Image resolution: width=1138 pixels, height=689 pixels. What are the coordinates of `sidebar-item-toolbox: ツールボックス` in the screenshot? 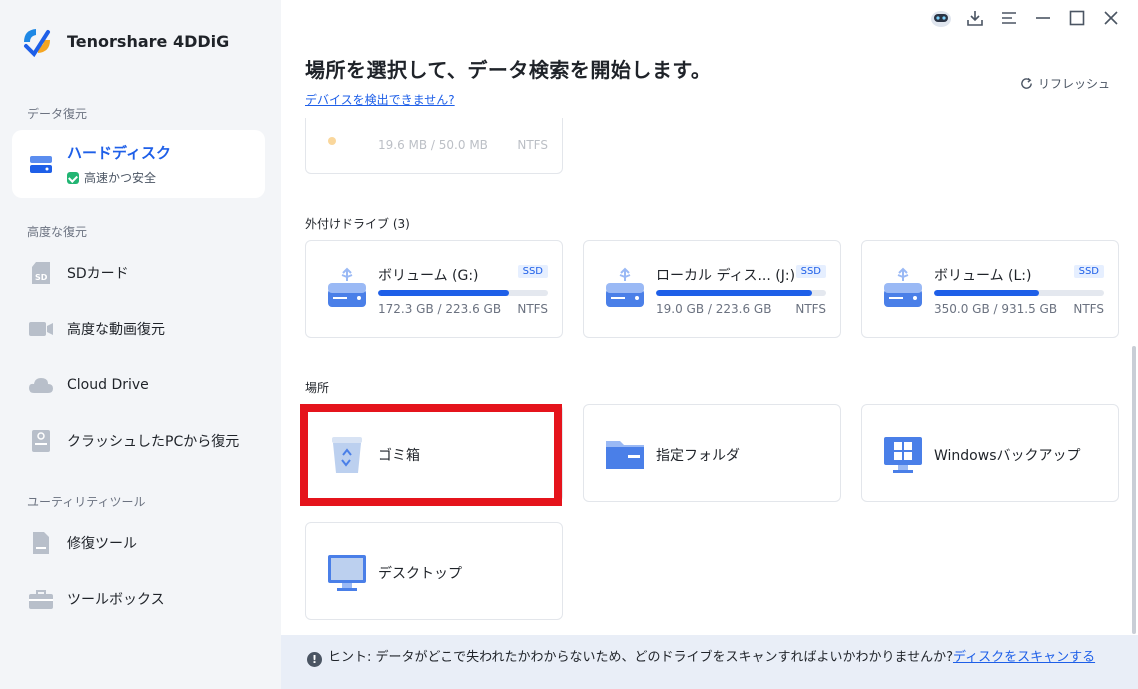 It's located at (138, 599).